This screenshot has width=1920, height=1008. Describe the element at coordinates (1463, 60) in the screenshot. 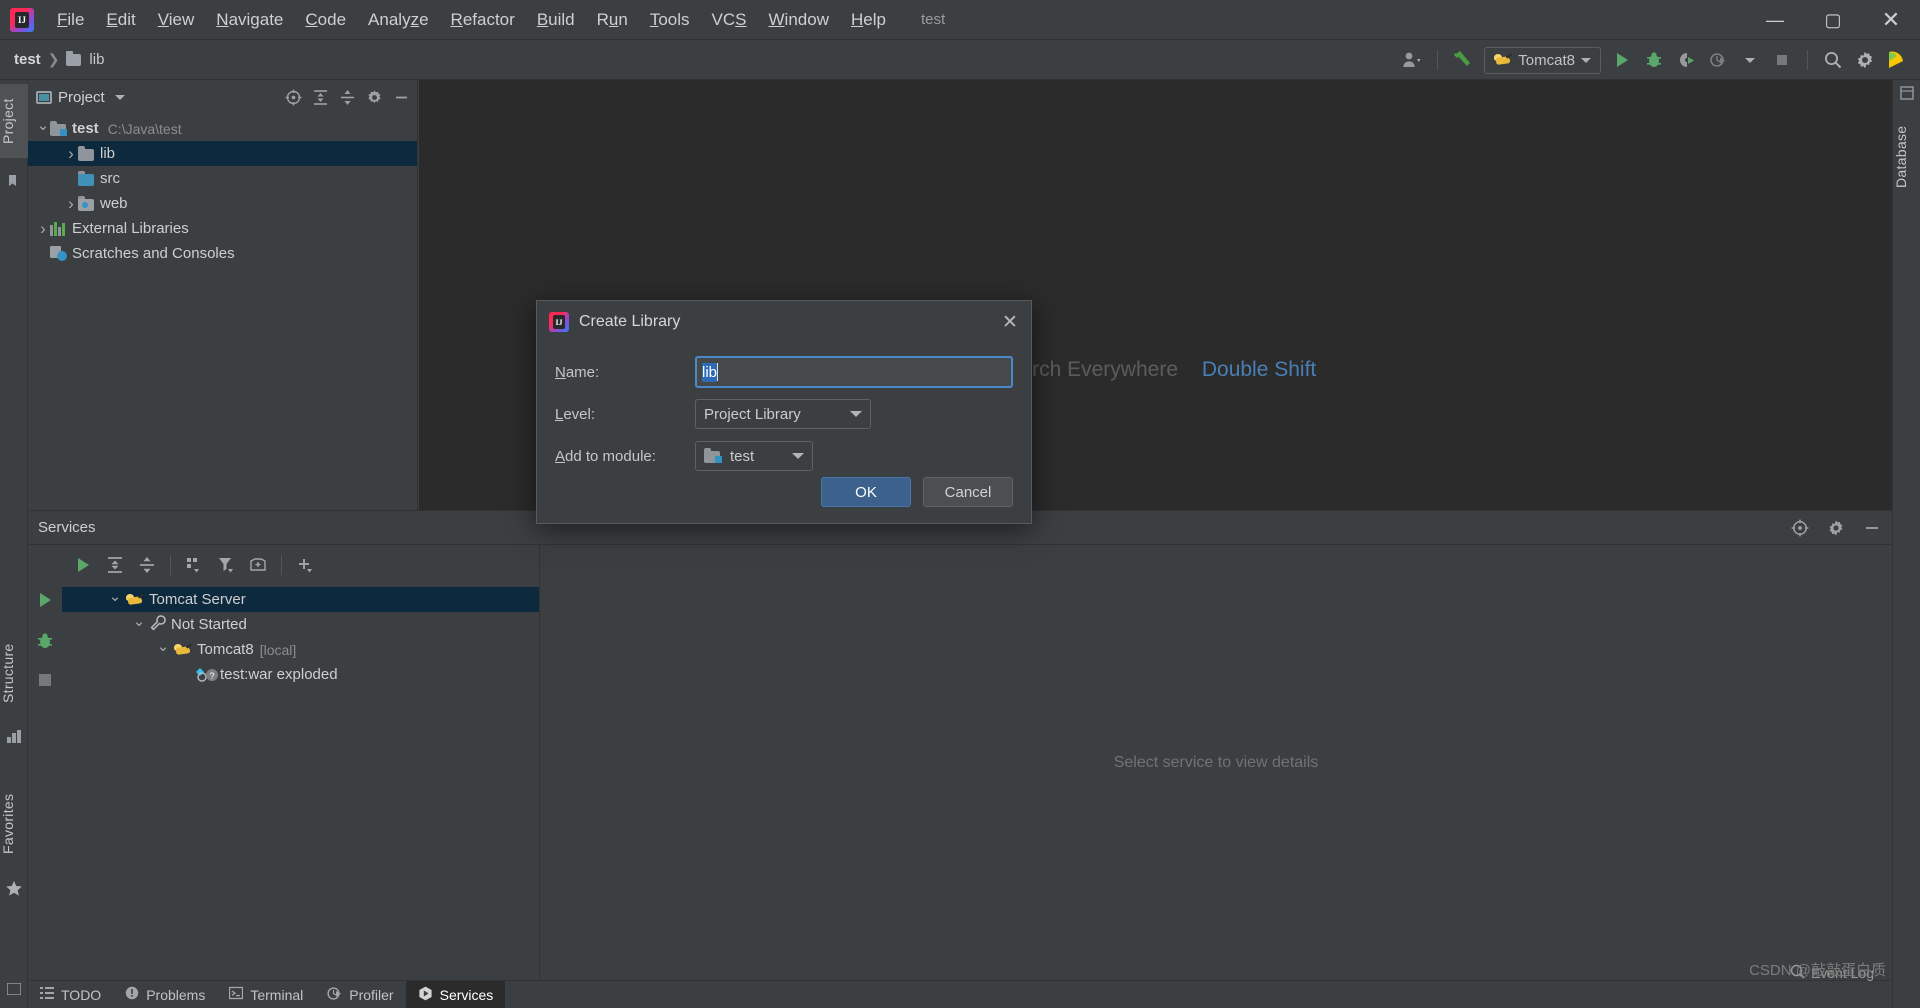

I see `hammer-icon` at that location.